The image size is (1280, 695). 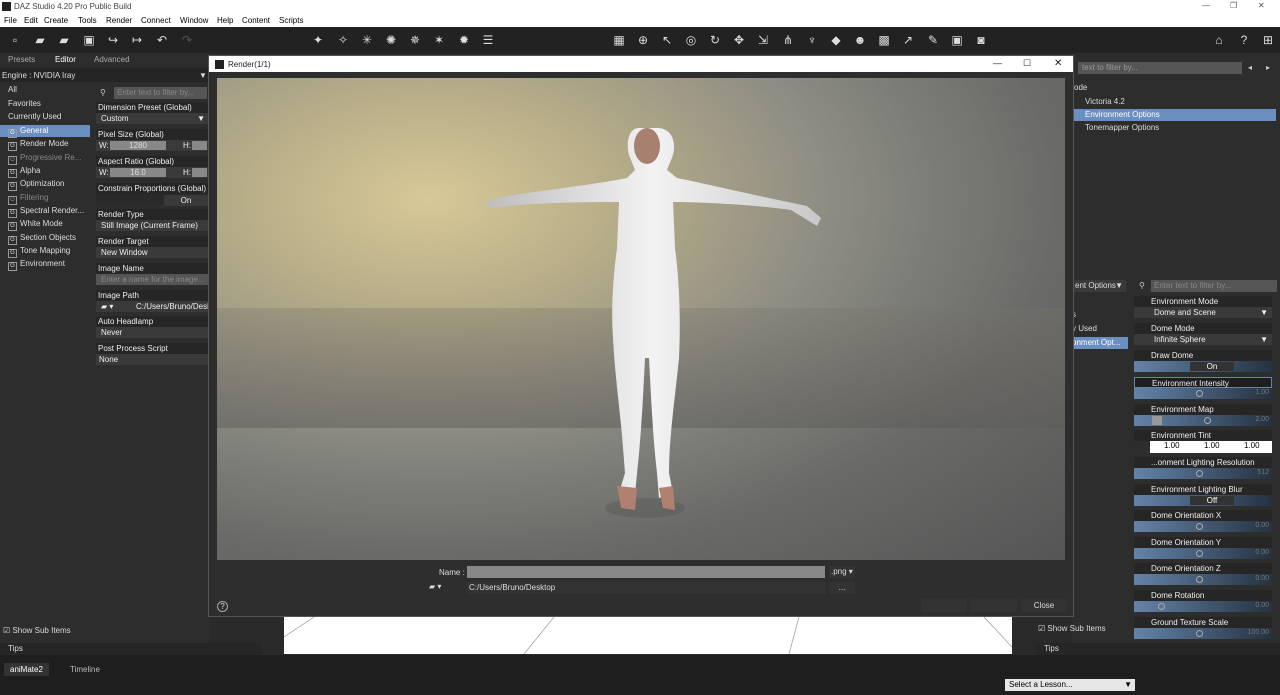 I want to click on menu-create: Create, so click(x=56, y=20).